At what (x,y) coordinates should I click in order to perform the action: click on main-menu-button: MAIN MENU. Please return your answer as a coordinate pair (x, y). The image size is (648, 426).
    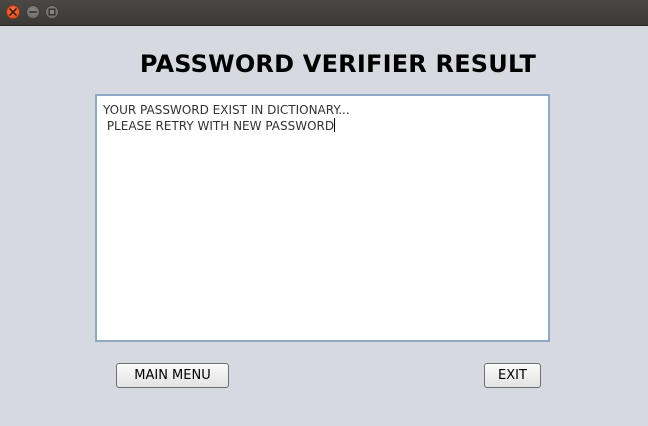
    Looking at the image, I should click on (172, 375).